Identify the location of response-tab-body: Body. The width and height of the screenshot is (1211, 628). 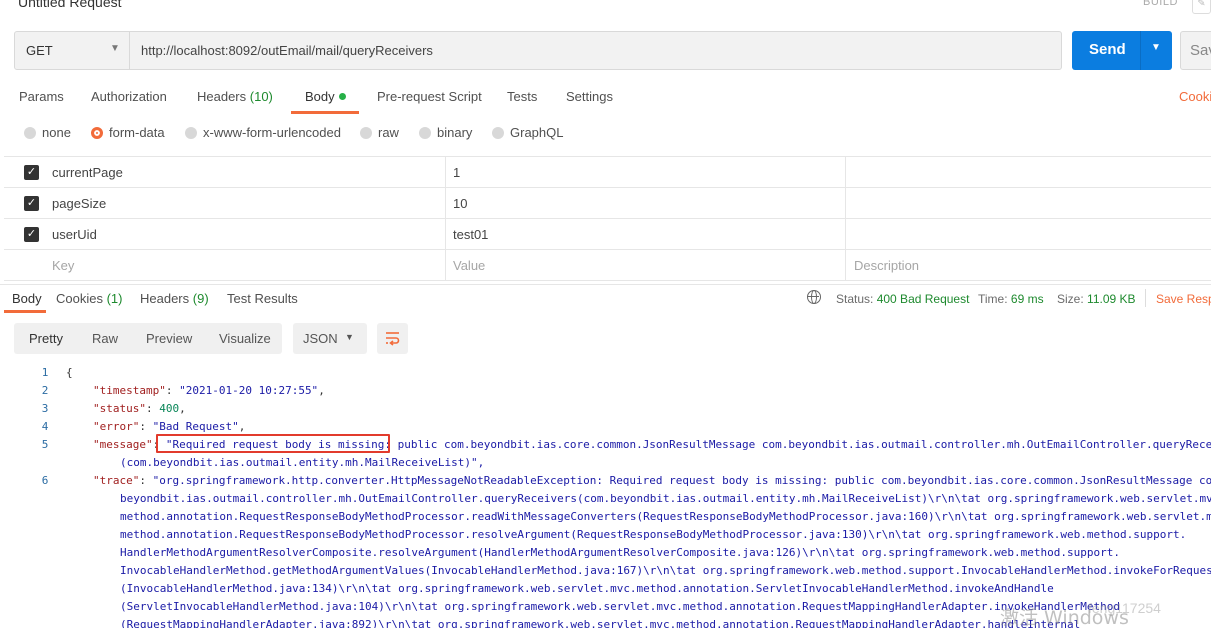
(27, 298).